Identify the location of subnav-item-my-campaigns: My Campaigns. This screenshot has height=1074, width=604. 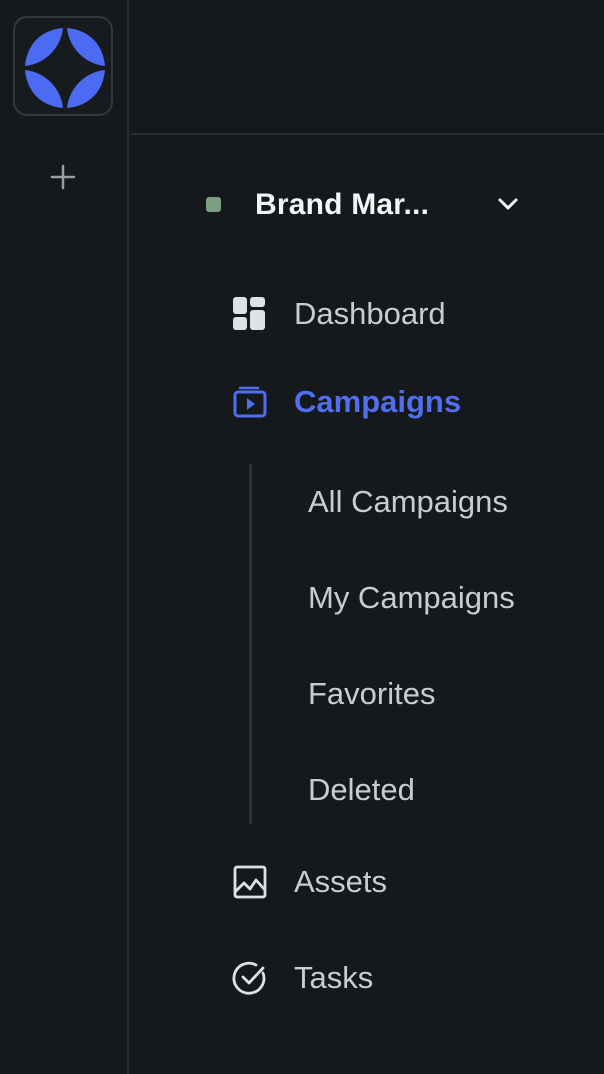
(446, 596).